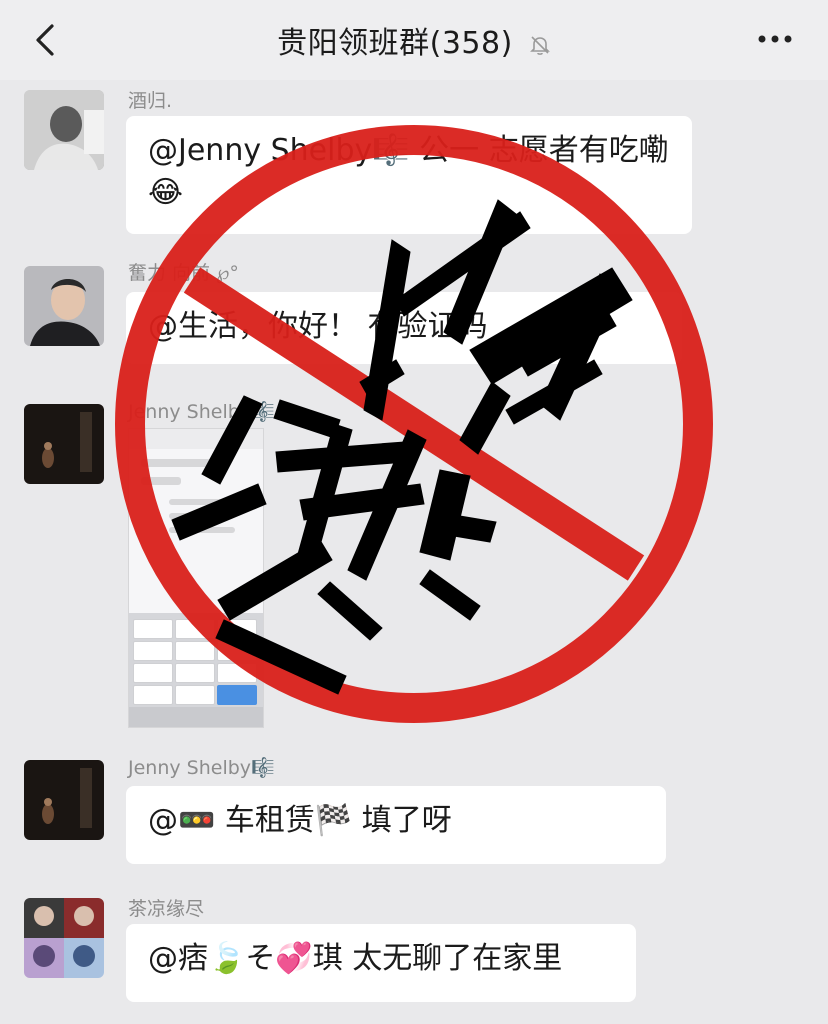 This screenshot has width=828, height=1024. Describe the element at coordinates (409, 175) in the screenshot. I see `message-bubble: @Jenny Shelby🎼 公一 志愿者有吃嘞😂` at that location.